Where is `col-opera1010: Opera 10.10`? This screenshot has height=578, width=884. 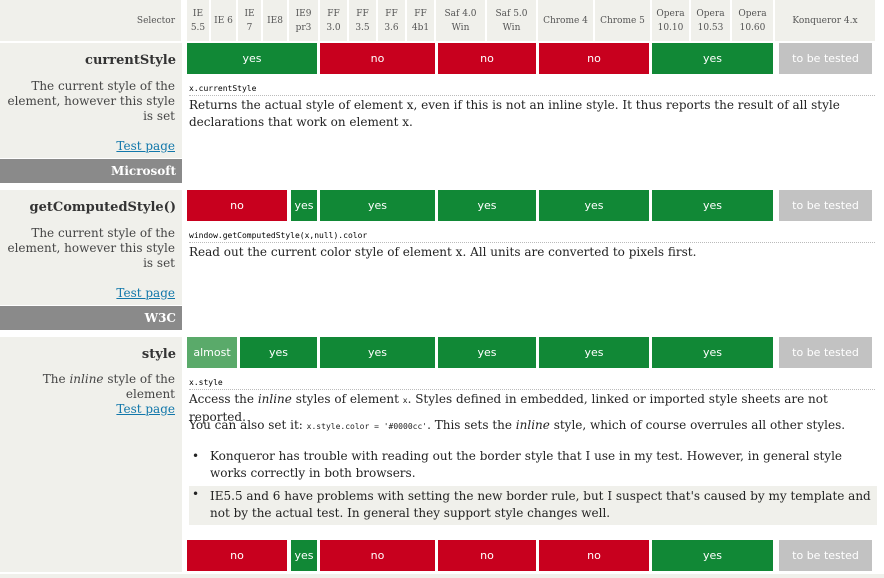 col-opera1010: Opera 10.10 is located at coordinates (671, 20).